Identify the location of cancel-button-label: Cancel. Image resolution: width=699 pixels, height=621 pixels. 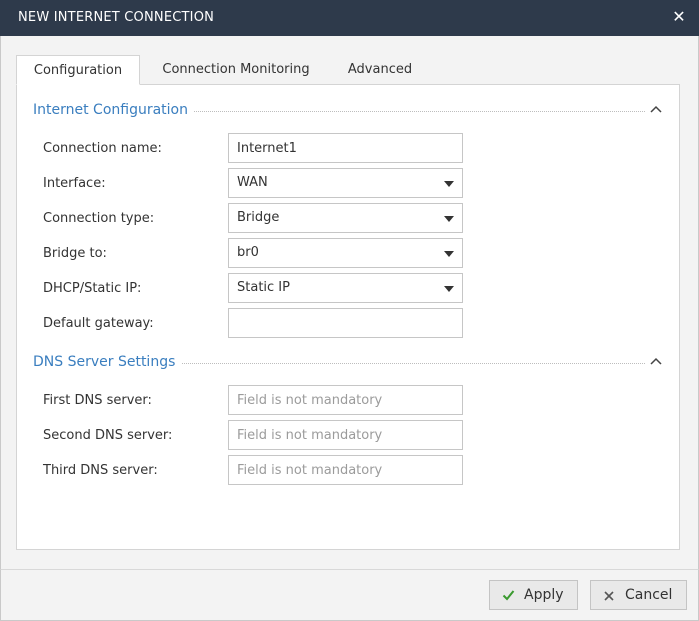
(649, 595).